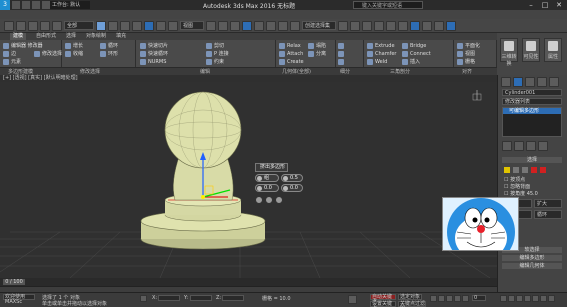 Image resolution: width=567 pixels, height=307 pixels. What do you see at coordinates (525, 170) in the screenshot?
I see `border-subobject-icon` at bounding box center [525, 170].